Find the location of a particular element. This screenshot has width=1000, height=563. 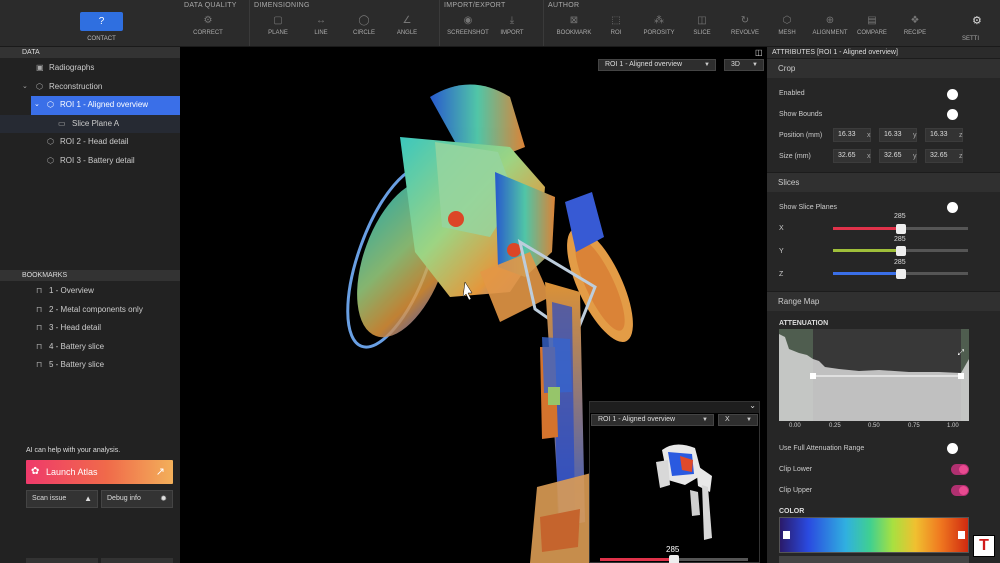

slice-y-slider is located at coordinates (900, 250).